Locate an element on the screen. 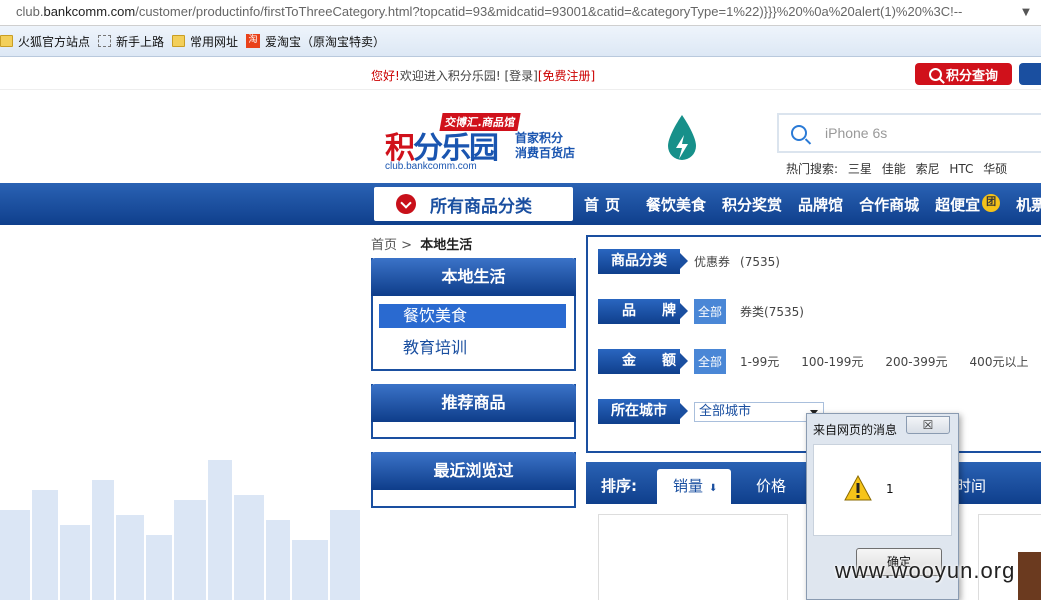 This screenshot has width=1041, height=600. chevron-down-icon is located at coordinates (406, 204).